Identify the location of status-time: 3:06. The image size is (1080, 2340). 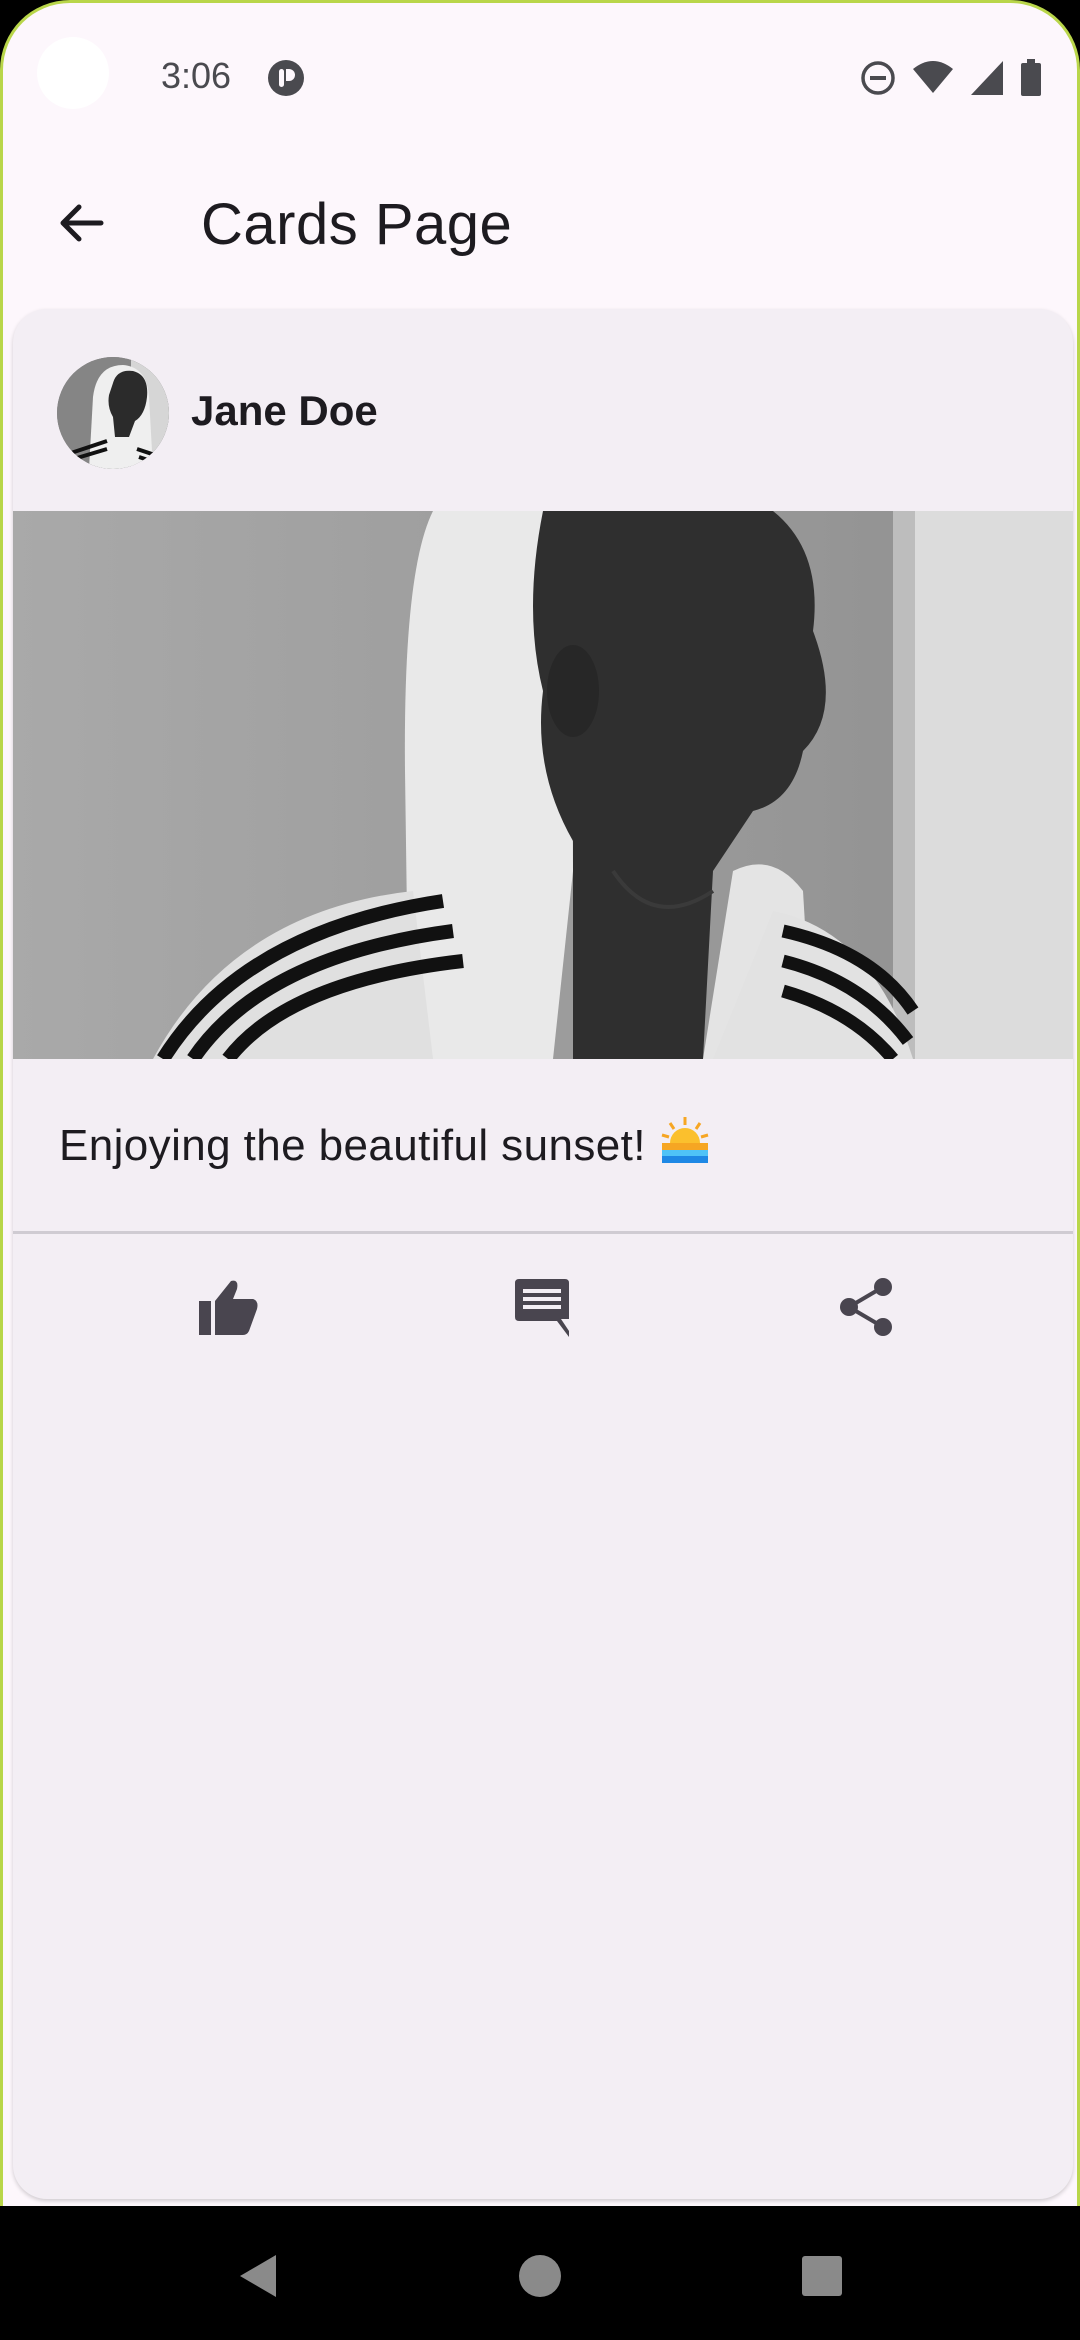
(196, 75).